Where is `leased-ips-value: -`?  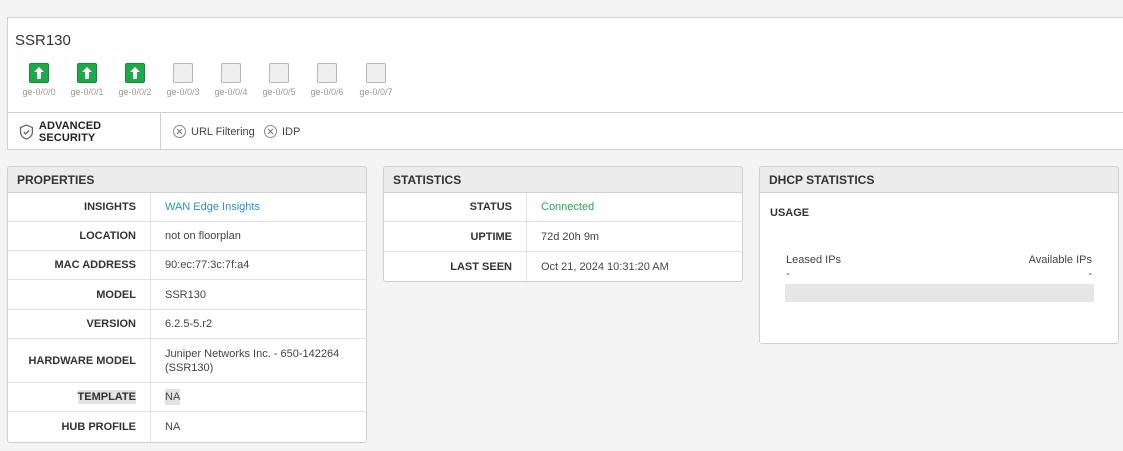
leased-ips-value: - is located at coordinates (788, 274).